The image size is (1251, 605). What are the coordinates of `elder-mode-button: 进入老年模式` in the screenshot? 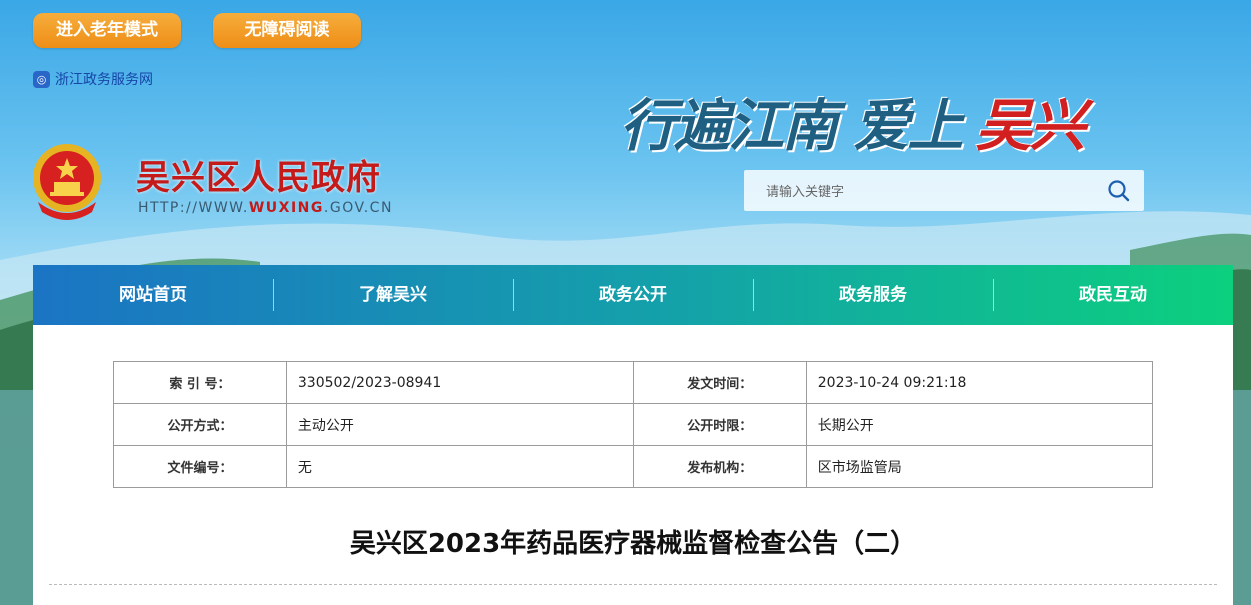 It's located at (107, 30).